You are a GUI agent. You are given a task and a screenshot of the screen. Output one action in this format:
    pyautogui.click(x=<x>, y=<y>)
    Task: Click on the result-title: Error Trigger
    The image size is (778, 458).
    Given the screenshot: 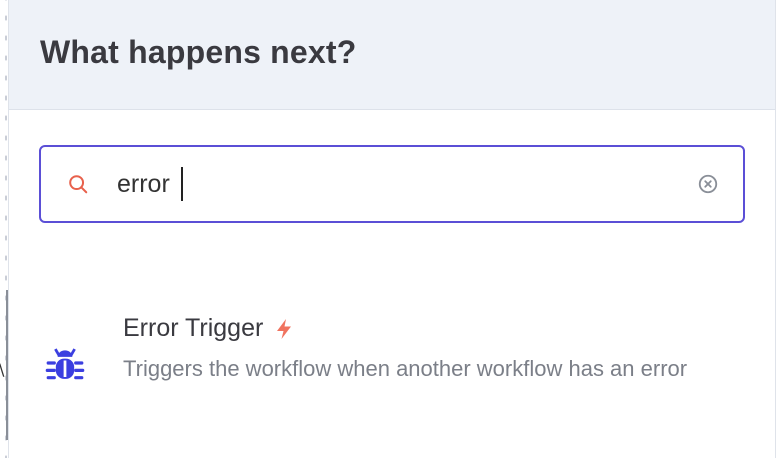 What is the action you would take?
    pyautogui.click(x=193, y=328)
    